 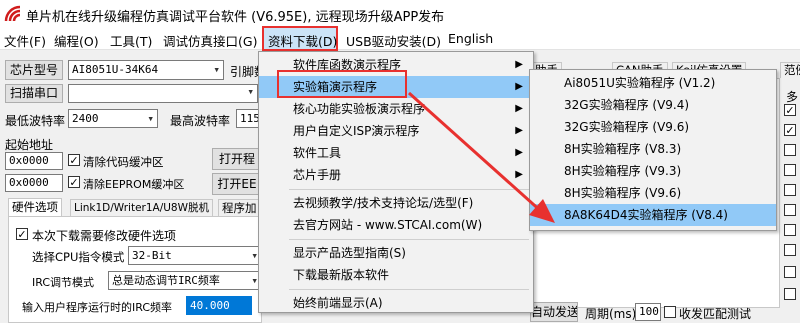 What do you see at coordinates (185, 280) in the screenshot?
I see `irc-mode-select: 总是动态调节IRC频率` at bounding box center [185, 280].